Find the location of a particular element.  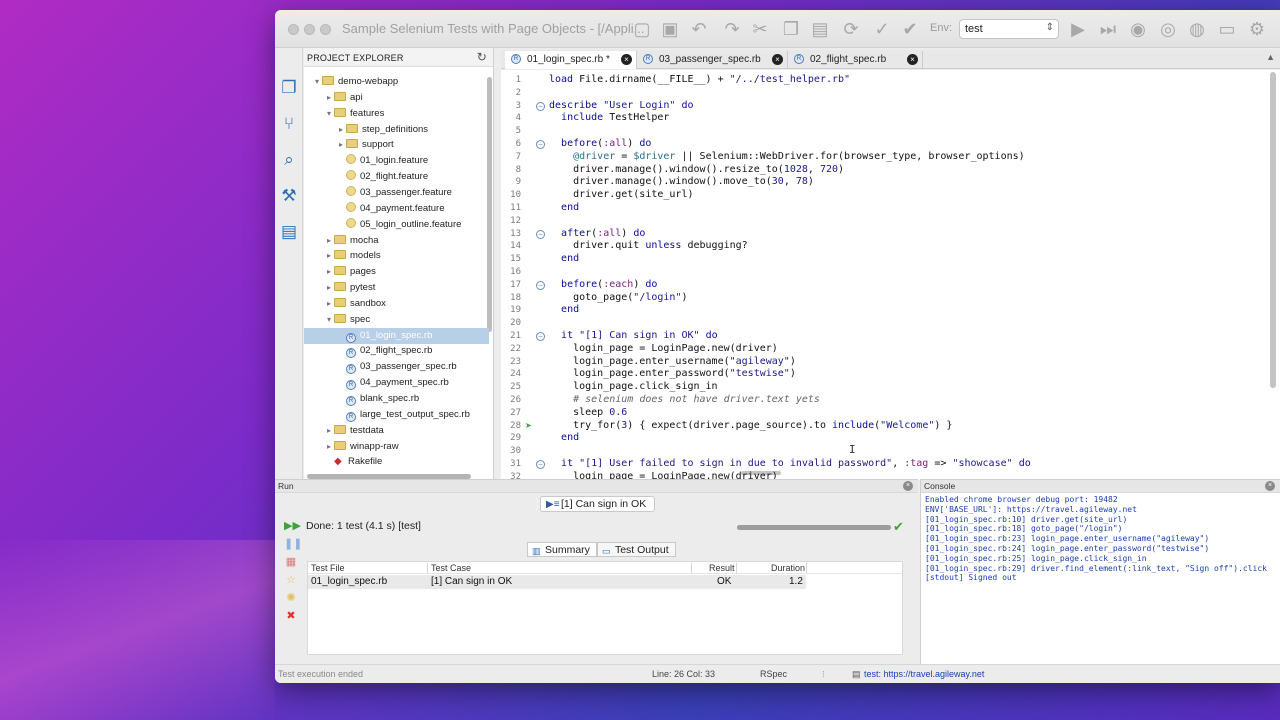

pause-icon: ❚❚ is located at coordinates (293, 544).